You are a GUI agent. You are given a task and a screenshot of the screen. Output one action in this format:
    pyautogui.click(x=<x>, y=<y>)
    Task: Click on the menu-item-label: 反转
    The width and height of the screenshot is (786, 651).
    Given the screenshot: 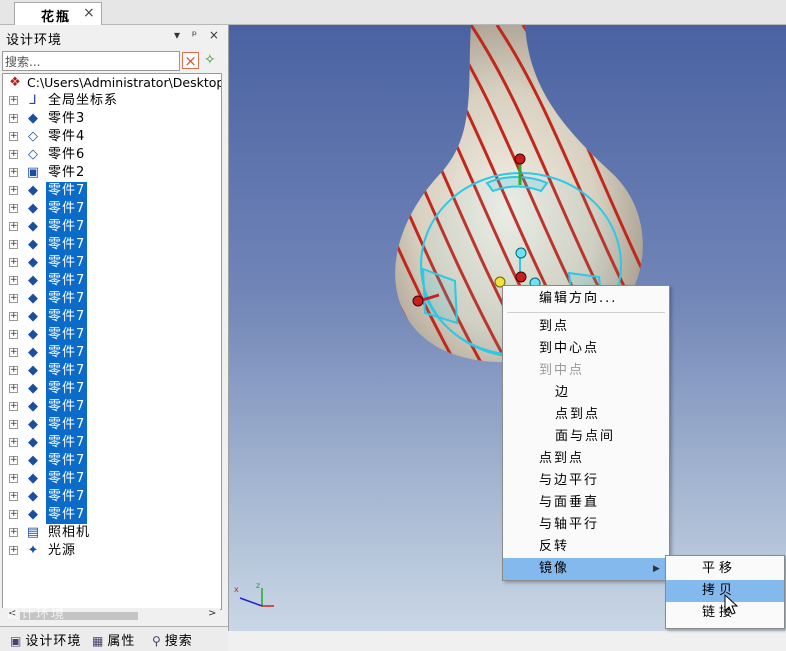 What is the action you would take?
    pyautogui.click(x=554, y=546)
    